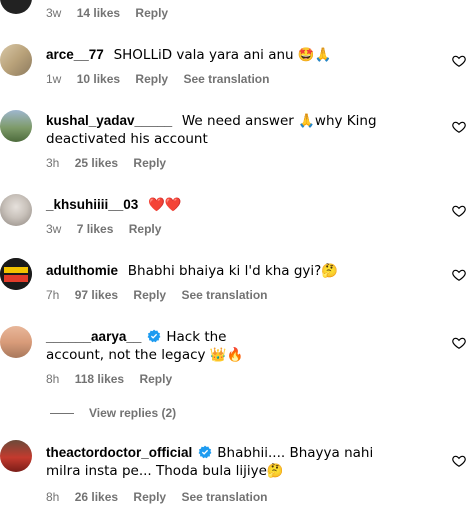 This screenshot has height=510, width=467. I want to click on comment-text: arce__77 SHOLLiD vala yara ani anu 🤩🙏, so click(236, 55).